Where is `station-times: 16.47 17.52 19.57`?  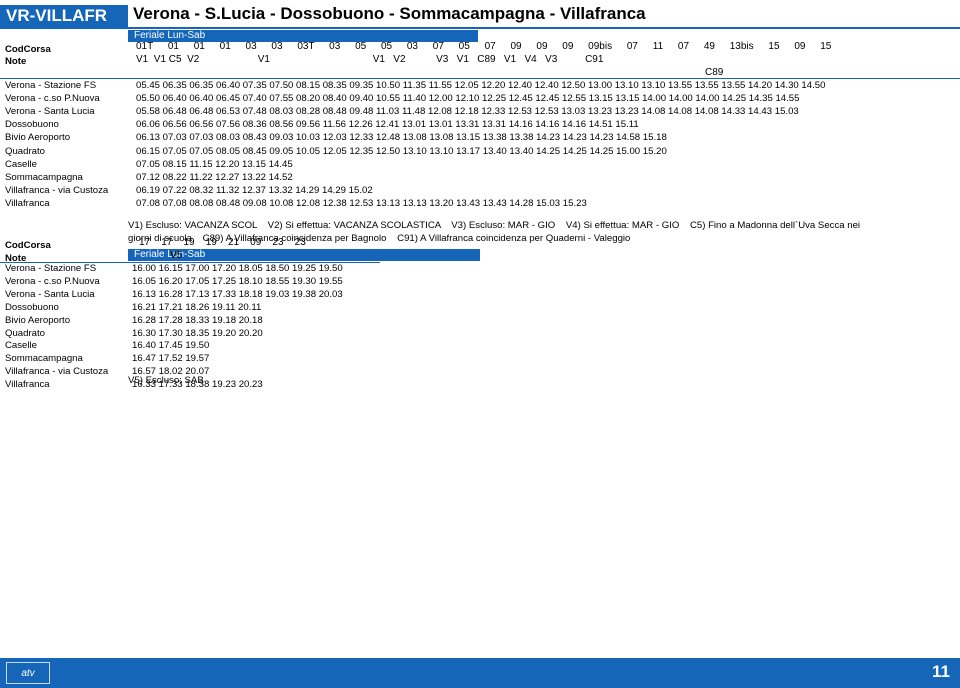
station-times: 16.47 17.52 19.57 is located at coordinates (171, 359).